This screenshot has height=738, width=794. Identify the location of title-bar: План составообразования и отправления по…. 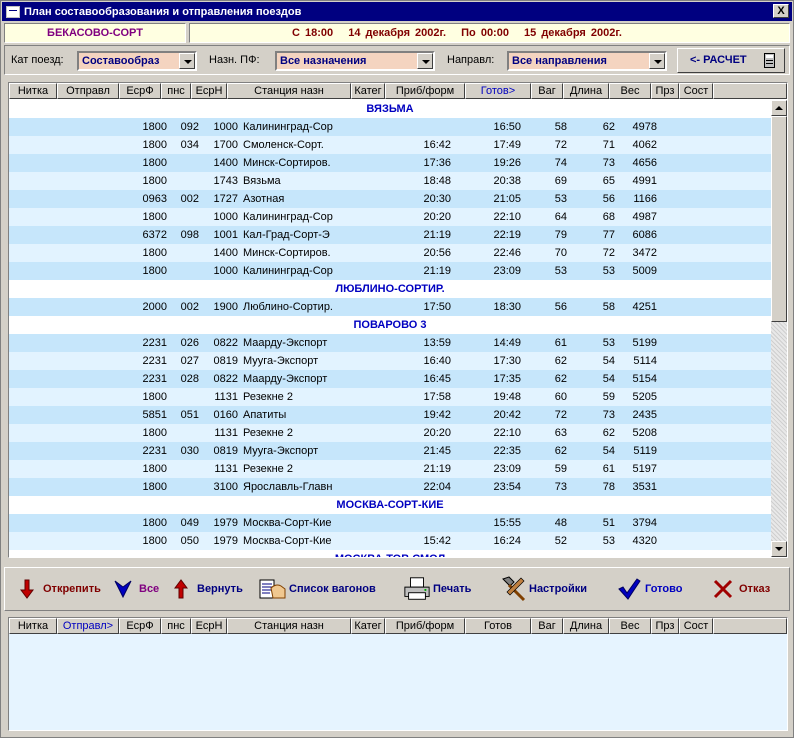
(397, 11).